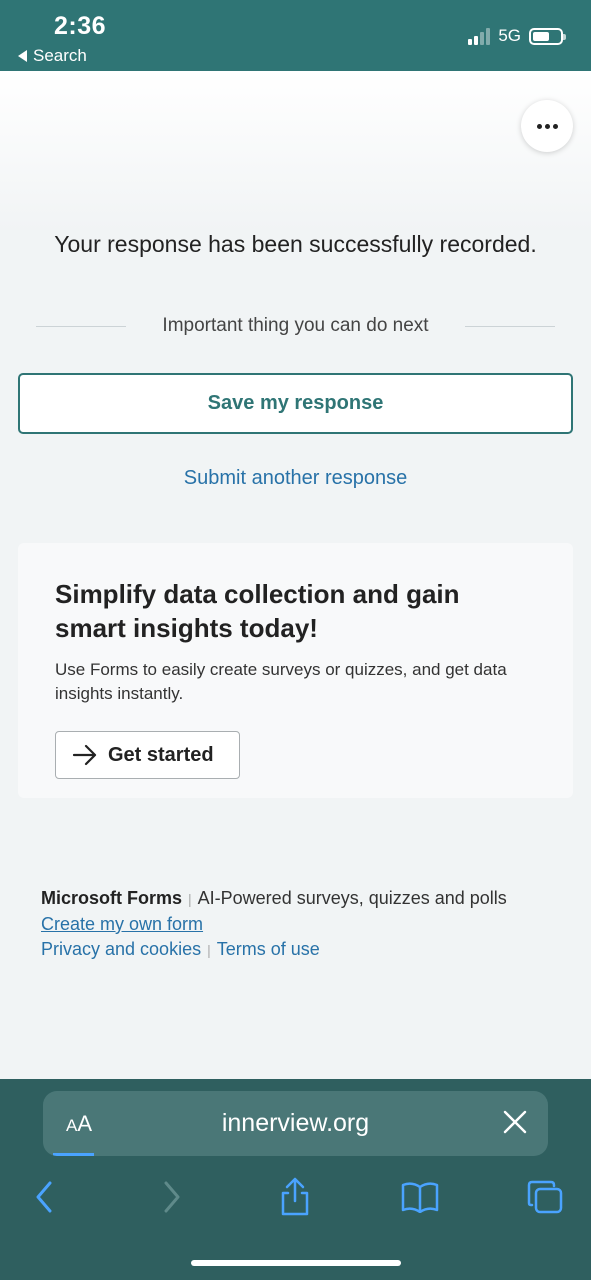  I want to click on more-options-button, so click(547, 126).